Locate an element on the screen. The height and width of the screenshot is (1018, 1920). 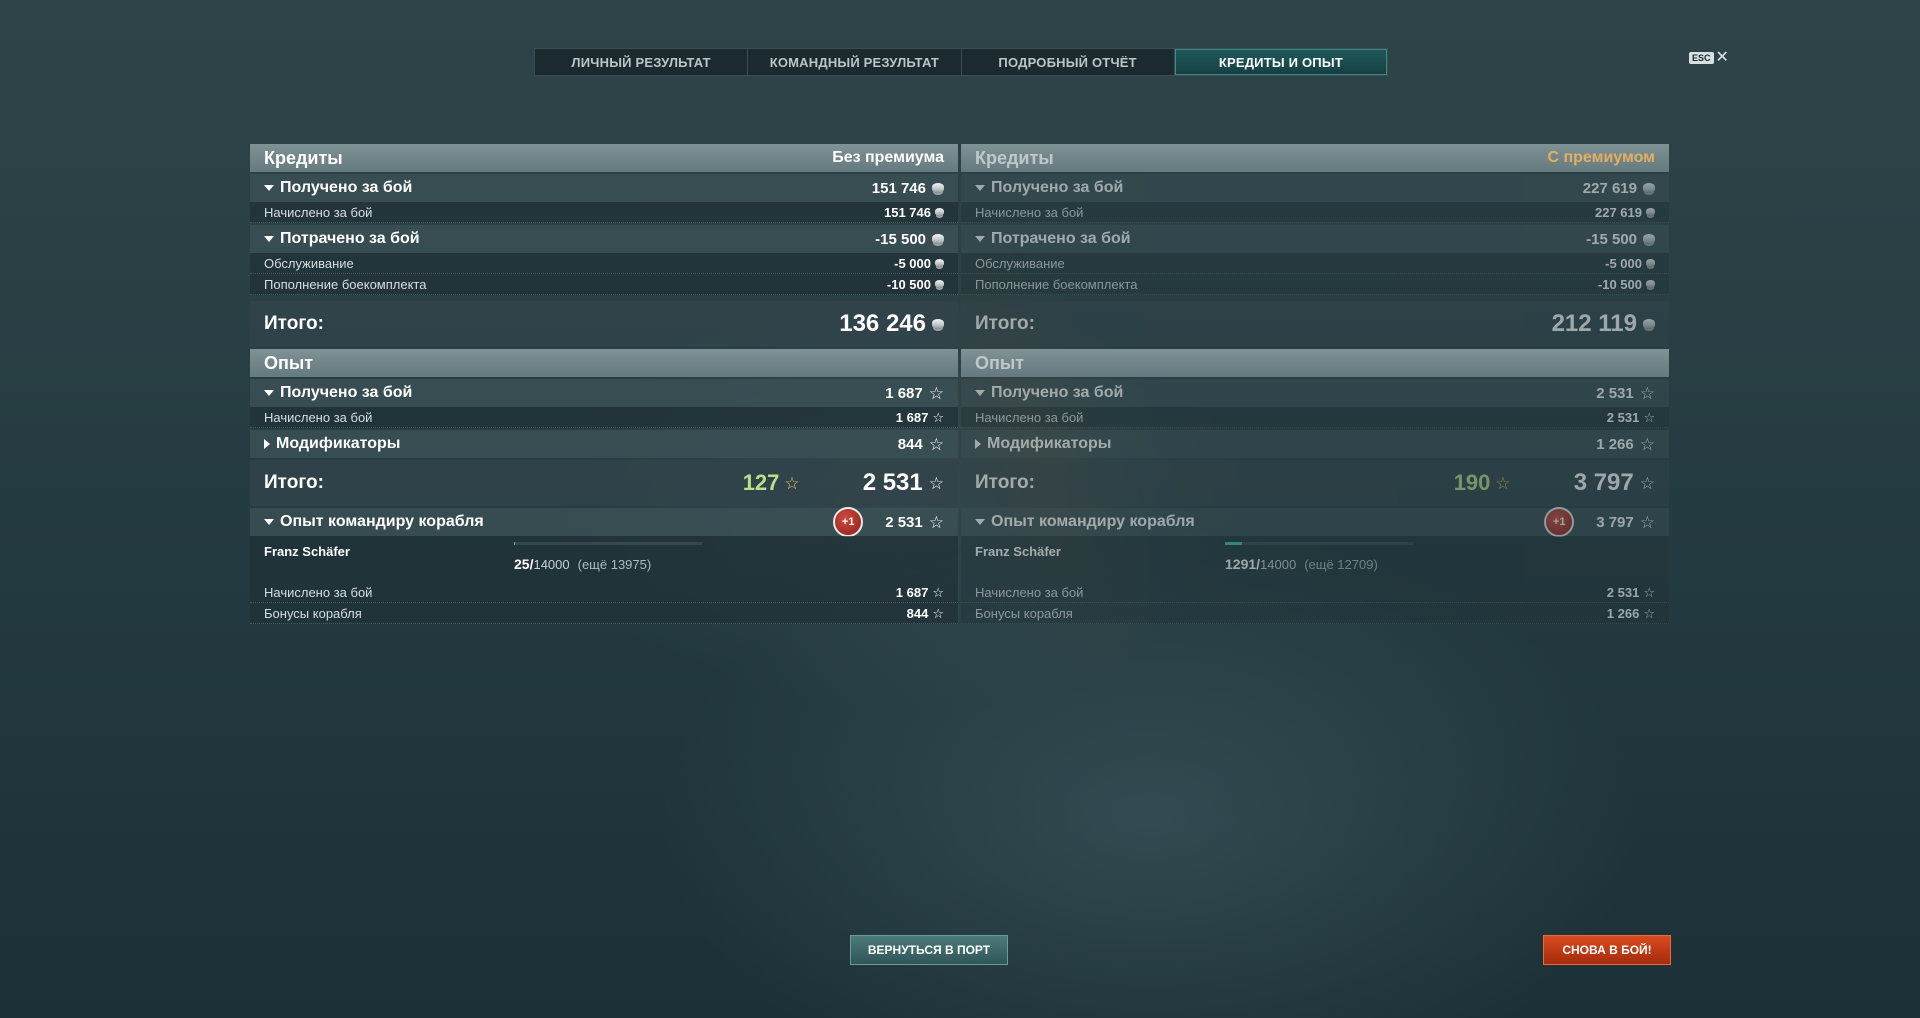
exp-accrued-row: Начислено за бой 2 531 ☆ is located at coordinates (1315, 417).